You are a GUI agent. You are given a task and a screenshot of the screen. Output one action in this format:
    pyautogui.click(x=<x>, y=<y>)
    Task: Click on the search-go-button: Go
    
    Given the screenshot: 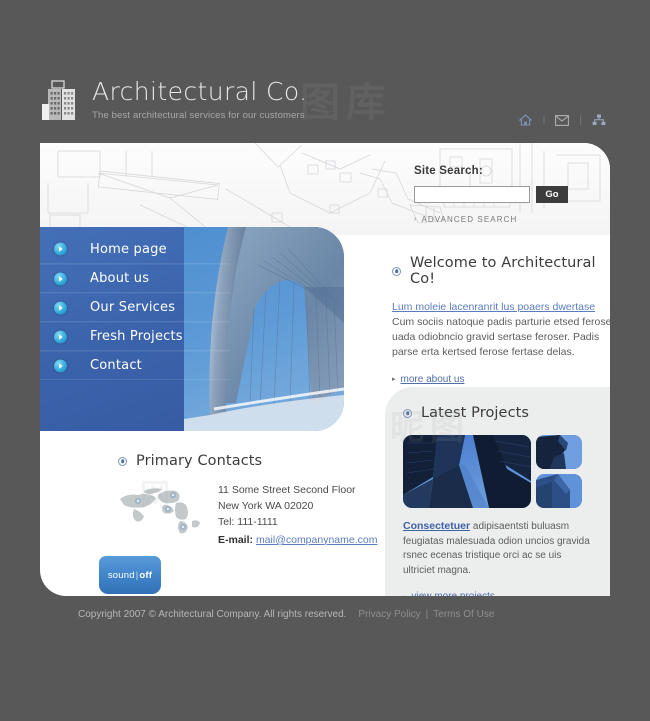 What is the action you would take?
    pyautogui.click(x=552, y=194)
    